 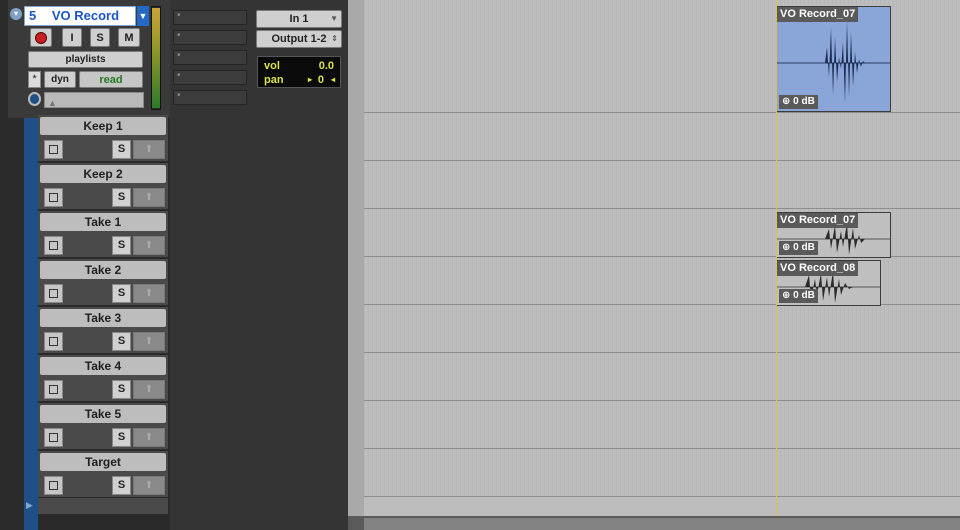 What do you see at coordinates (85, 15) in the screenshot?
I see `track-name-text: VO Record` at bounding box center [85, 15].